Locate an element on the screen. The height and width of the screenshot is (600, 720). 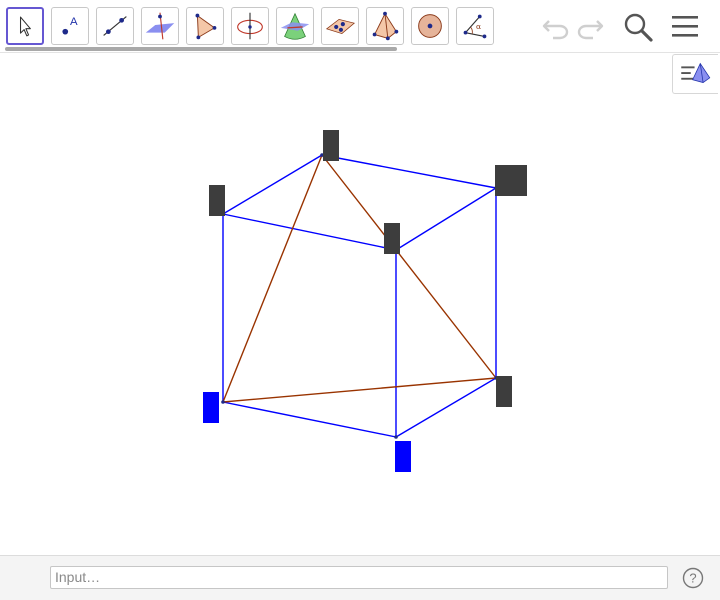
graphics-3d-view-icon is located at coordinates (696, 72).